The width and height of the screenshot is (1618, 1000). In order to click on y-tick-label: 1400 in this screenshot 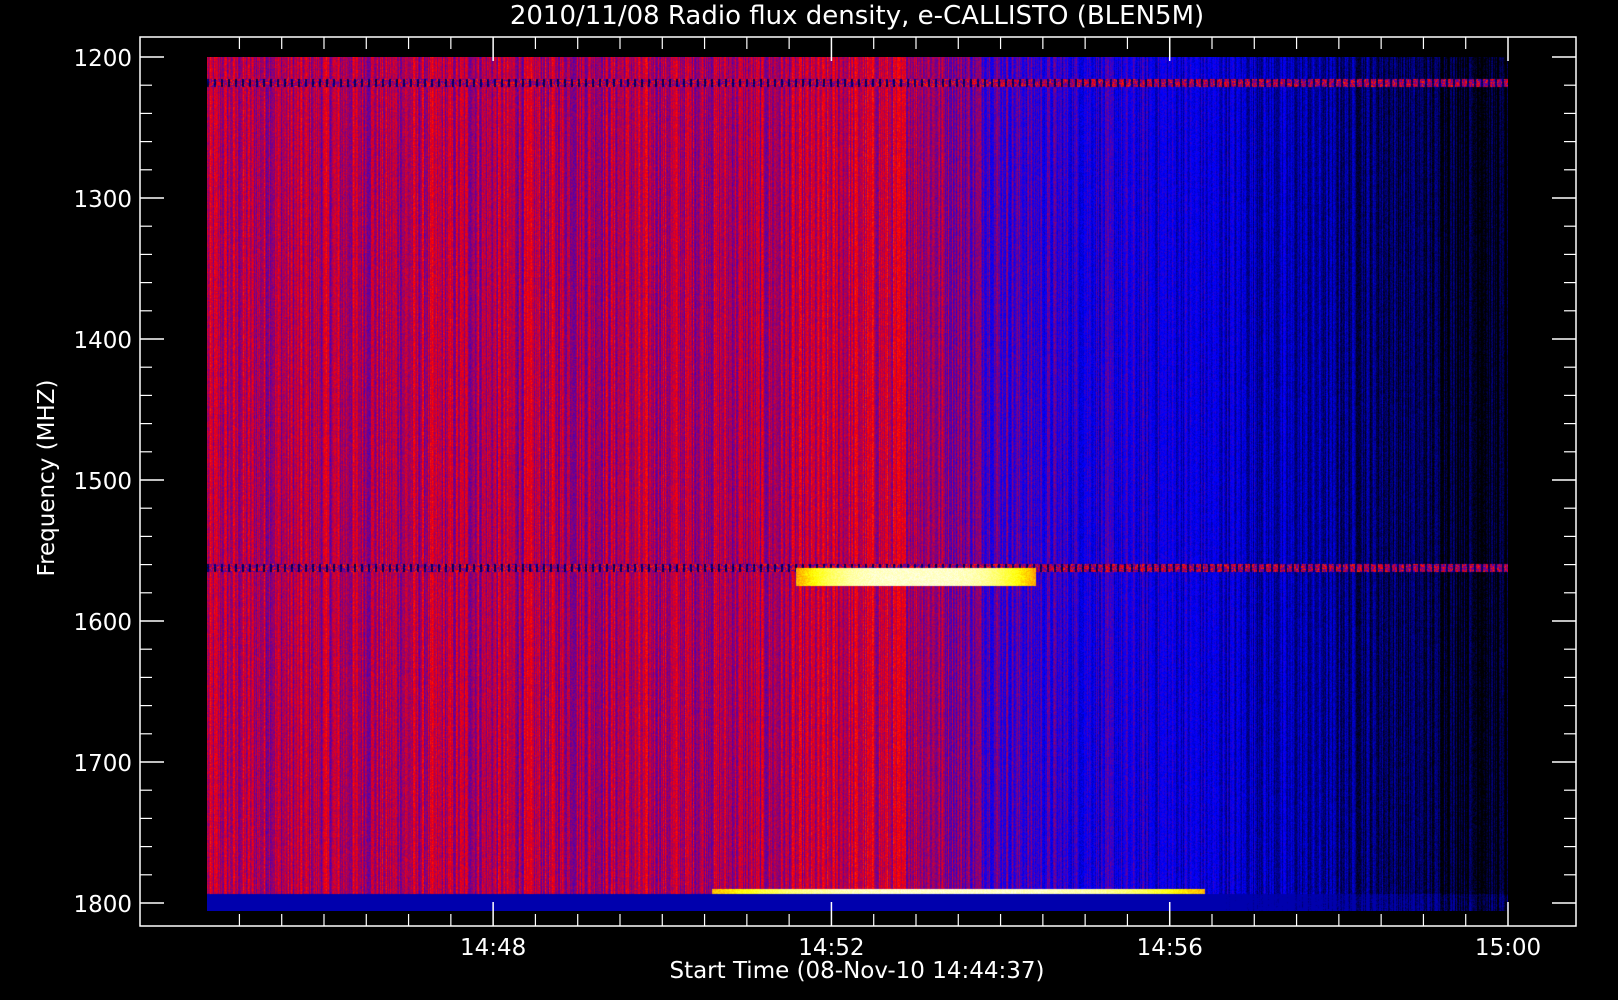, I will do `click(102, 341)`.